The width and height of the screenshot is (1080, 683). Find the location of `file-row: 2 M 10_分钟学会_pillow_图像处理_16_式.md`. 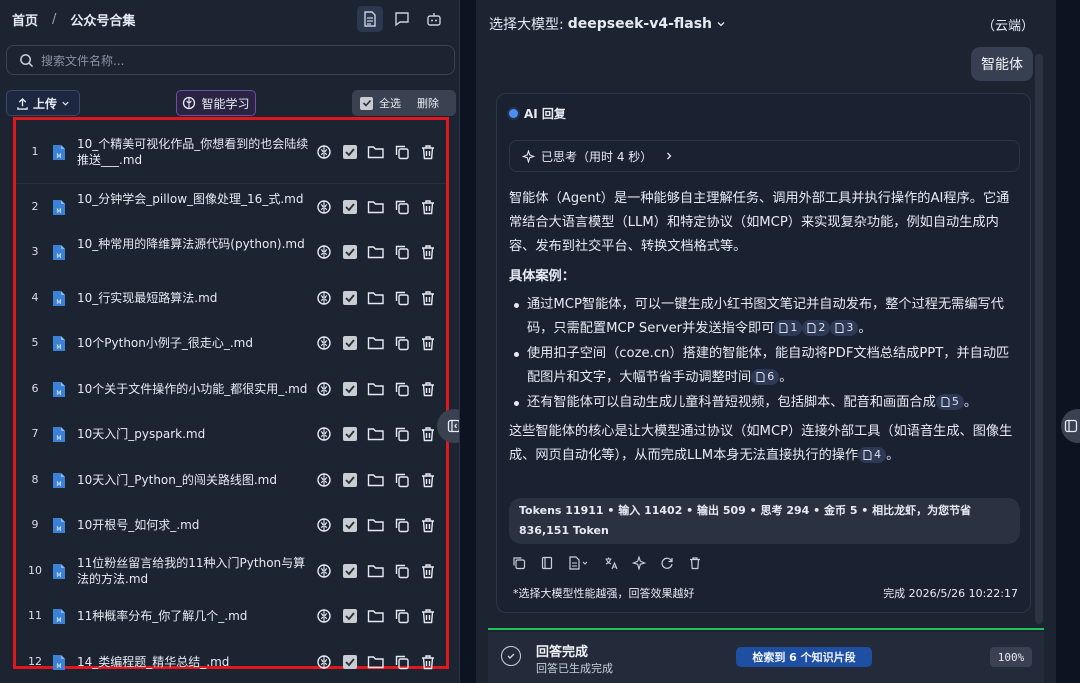

file-row: 2 M 10_分钟学会_pillow_图像处理_16_式.md is located at coordinates (231, 207).